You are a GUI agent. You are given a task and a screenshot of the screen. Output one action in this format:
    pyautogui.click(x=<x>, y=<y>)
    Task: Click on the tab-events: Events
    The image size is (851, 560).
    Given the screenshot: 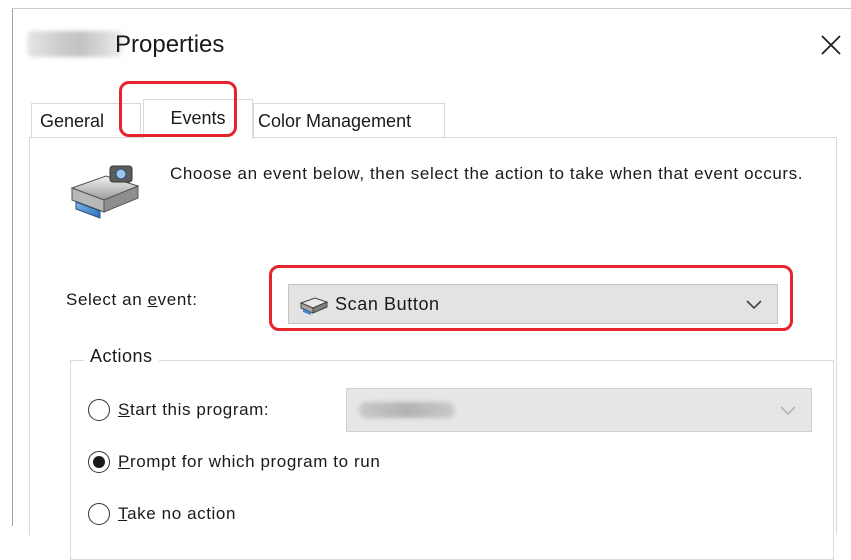 What is the action you would take?
    pyautogui.click(x=198, y=119)
    